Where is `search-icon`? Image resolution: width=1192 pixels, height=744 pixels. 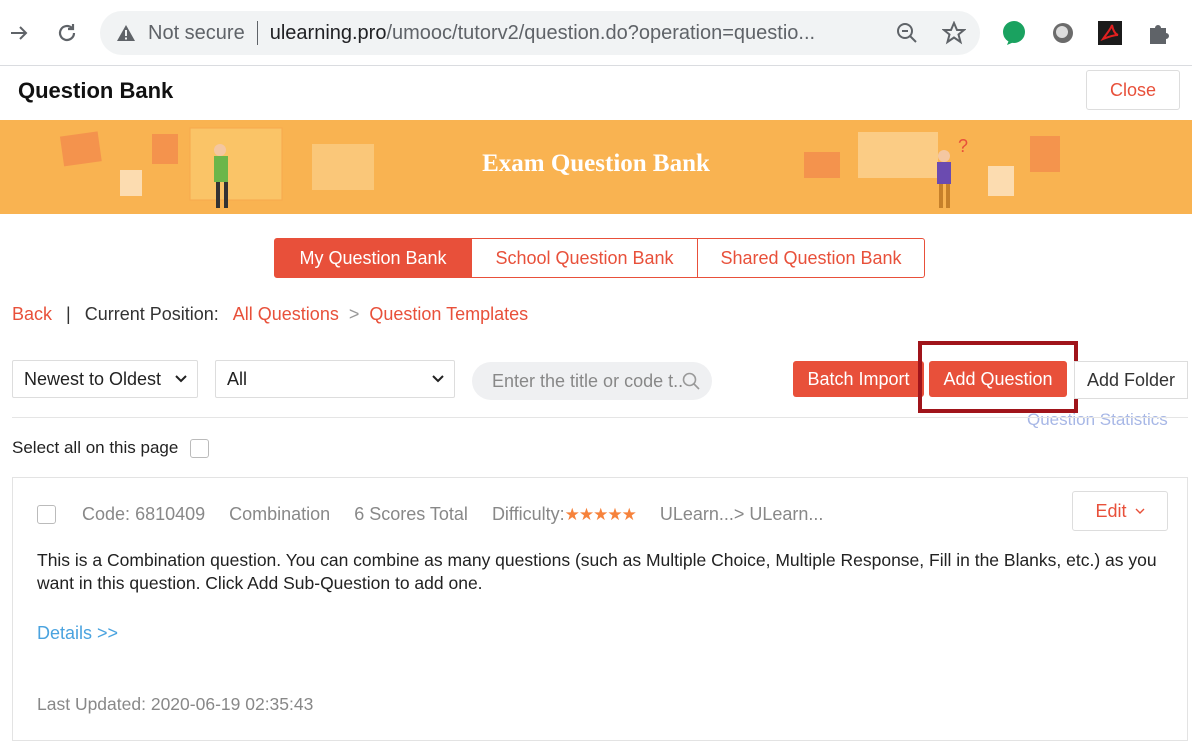
search-icon is located at coordinates (691, 381).